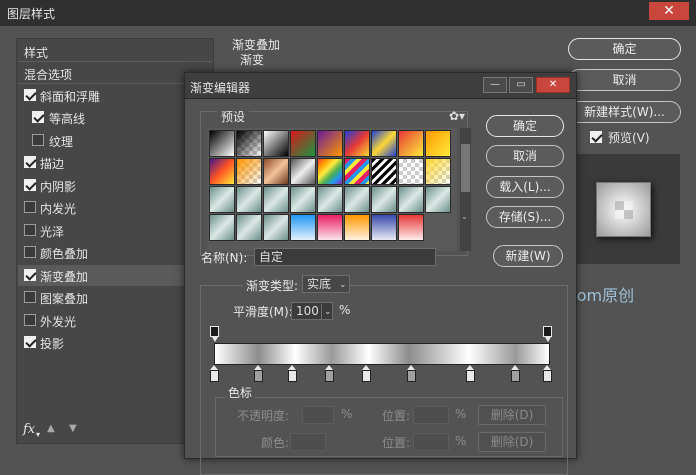  I want to click on color-swatch, so click(308, 442).